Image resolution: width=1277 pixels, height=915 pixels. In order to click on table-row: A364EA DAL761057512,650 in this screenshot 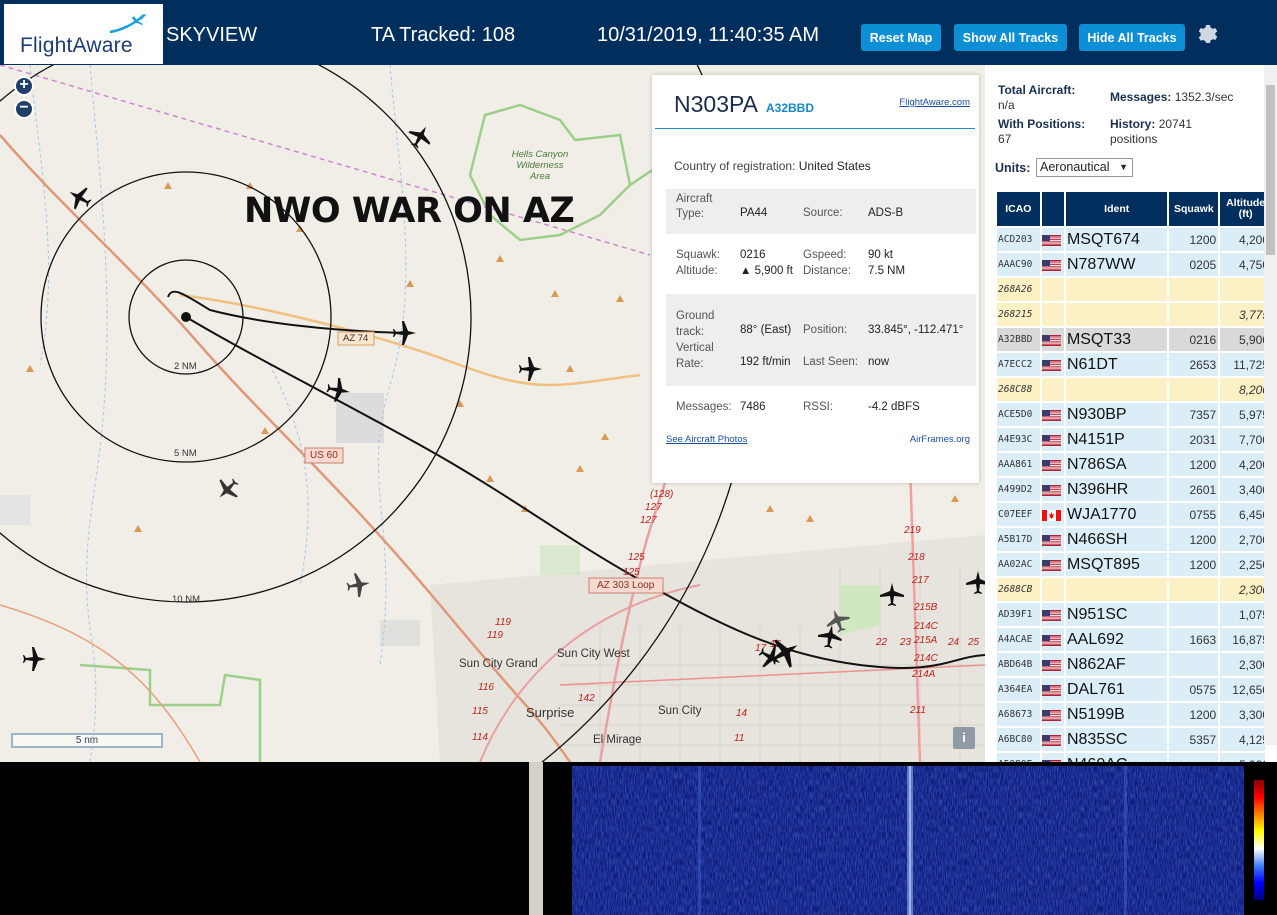, I will do `click(1131, 689)`.